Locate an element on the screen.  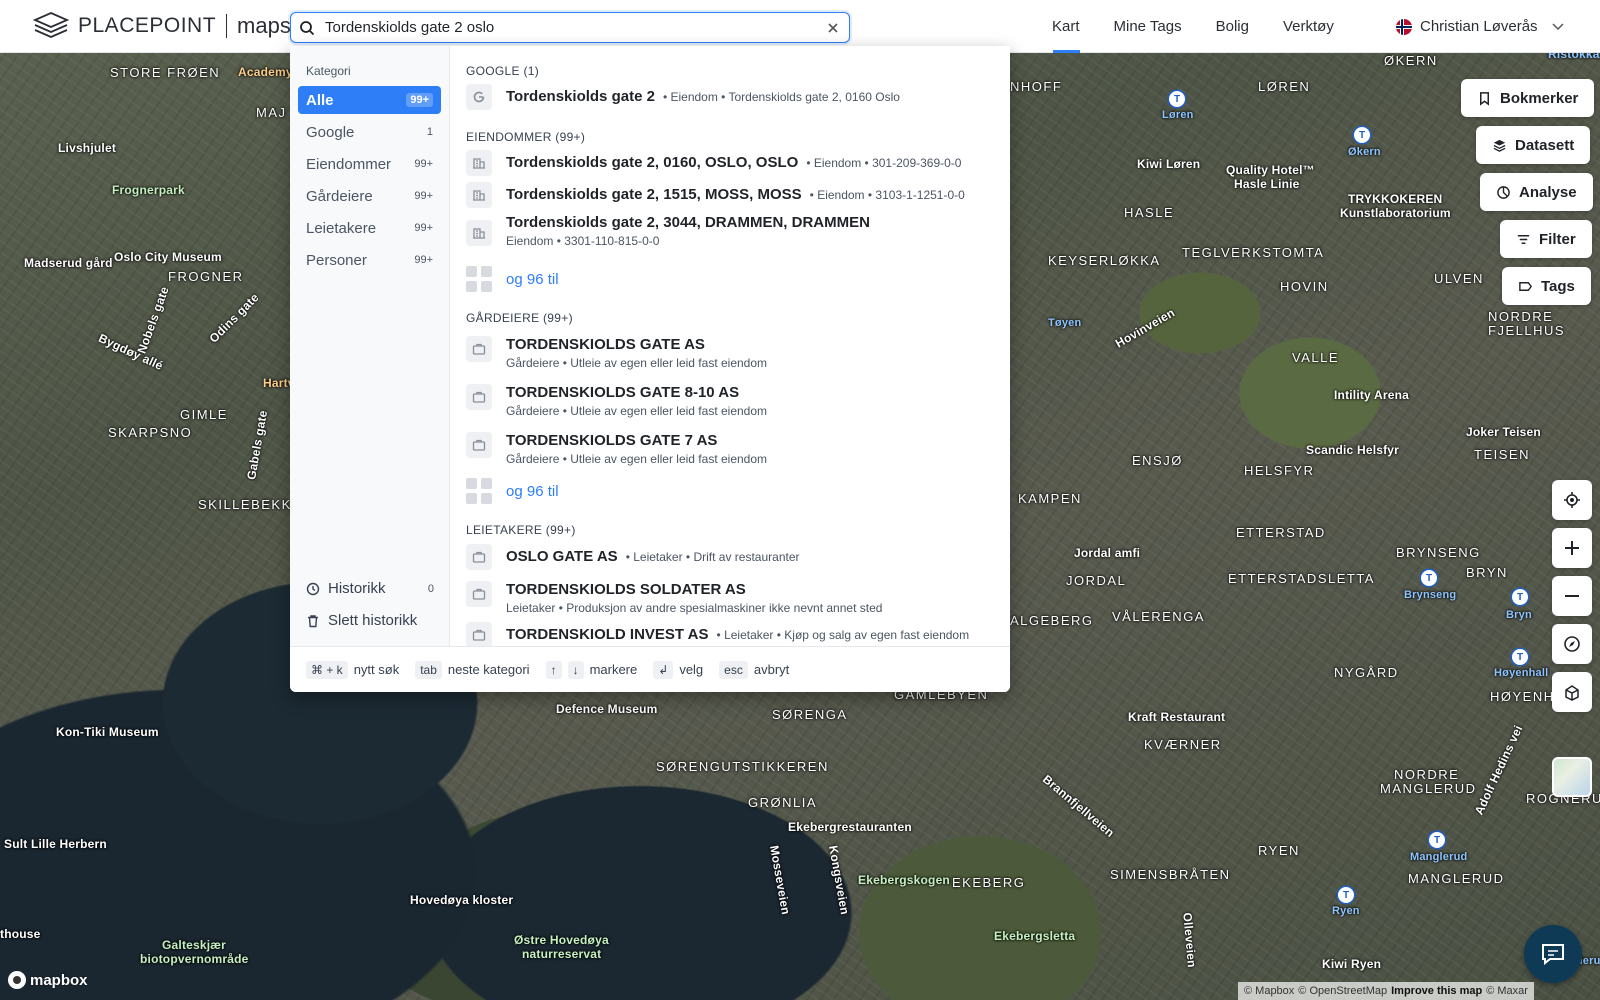
key-badge: ↓ is located at coordinates (575, 669).